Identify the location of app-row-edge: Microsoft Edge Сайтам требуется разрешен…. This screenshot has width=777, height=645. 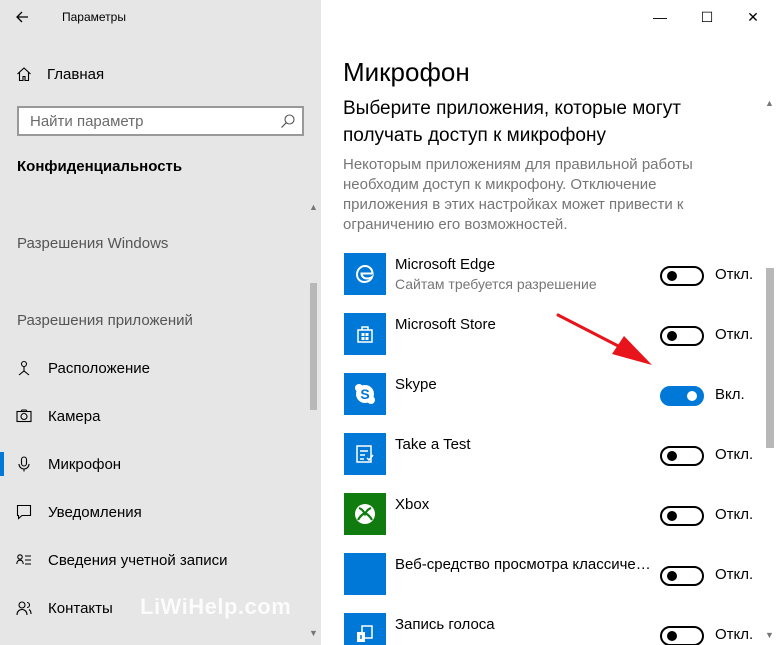
(553, 275).